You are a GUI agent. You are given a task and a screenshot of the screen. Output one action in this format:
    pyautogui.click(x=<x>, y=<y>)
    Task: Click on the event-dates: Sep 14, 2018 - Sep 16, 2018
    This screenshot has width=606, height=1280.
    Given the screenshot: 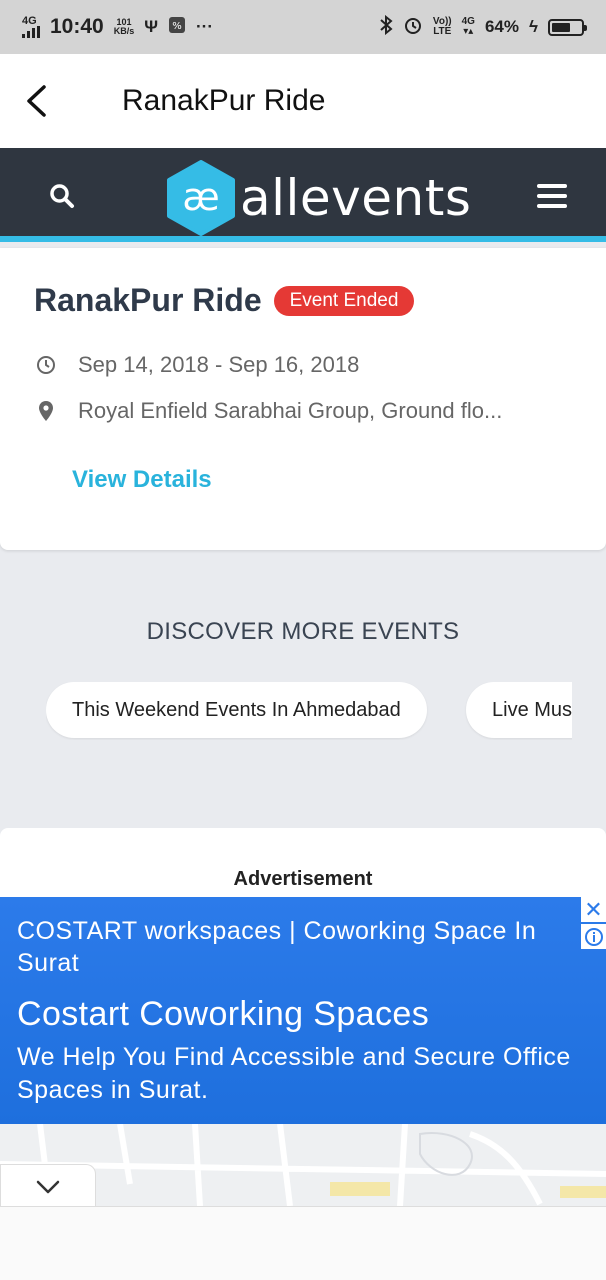 What is the action you would take?
    pyautogui.click(x=219, y=364)
    